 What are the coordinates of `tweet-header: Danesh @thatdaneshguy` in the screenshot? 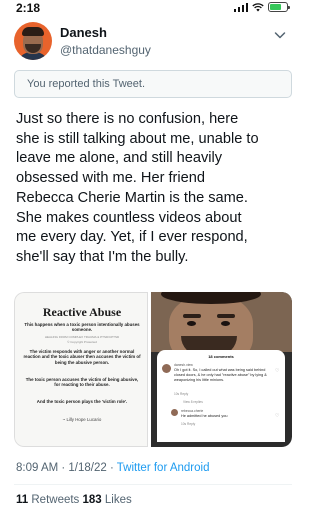 It's located at (154, 43).